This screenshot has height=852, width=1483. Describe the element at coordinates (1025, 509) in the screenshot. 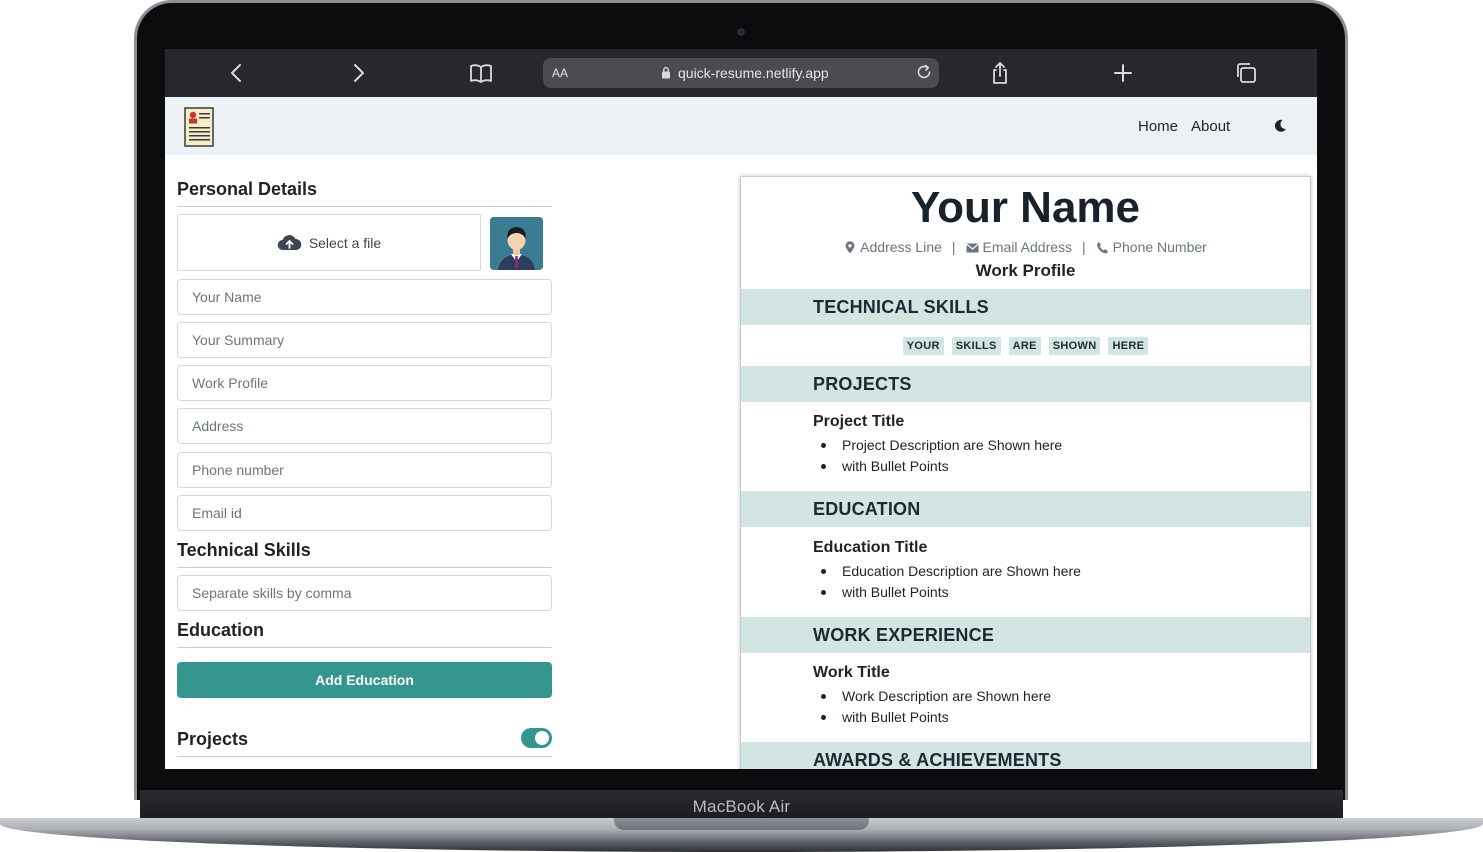

I see `education-section-header: EDUCATION` at that location.